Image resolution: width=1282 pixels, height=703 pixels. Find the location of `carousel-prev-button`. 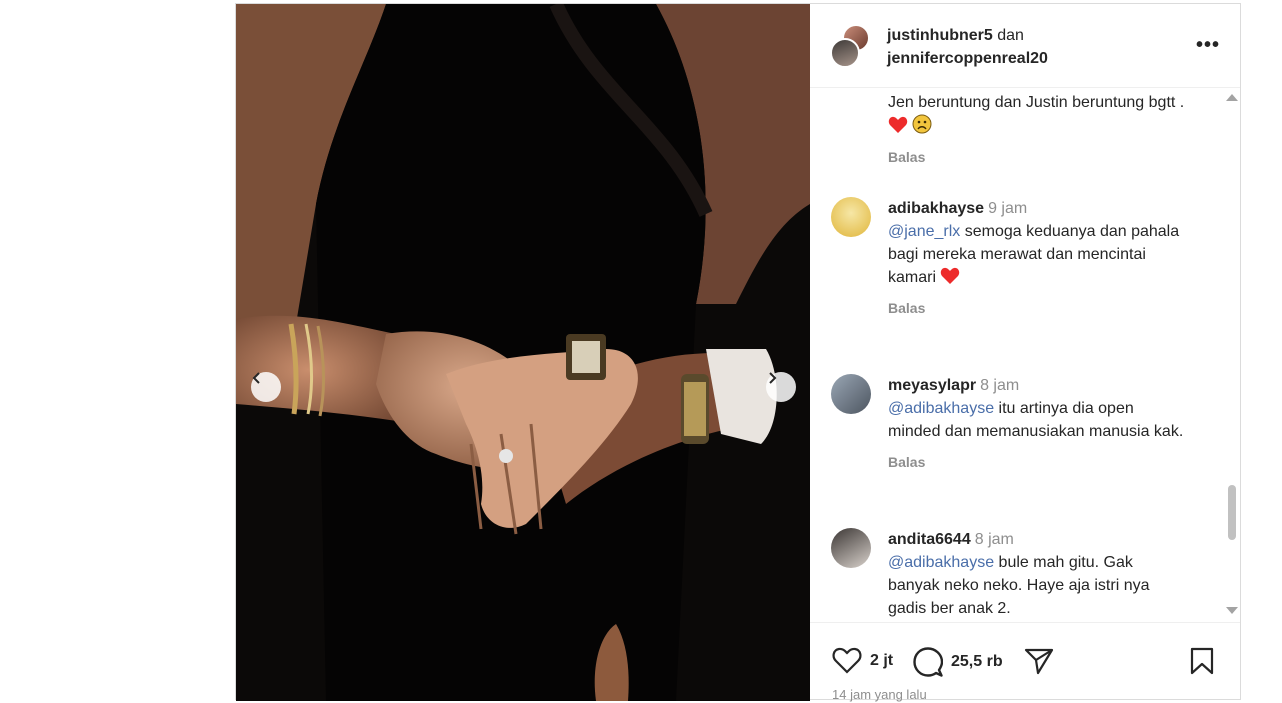

carousel-prev-button is located at coordinates (266, 387).